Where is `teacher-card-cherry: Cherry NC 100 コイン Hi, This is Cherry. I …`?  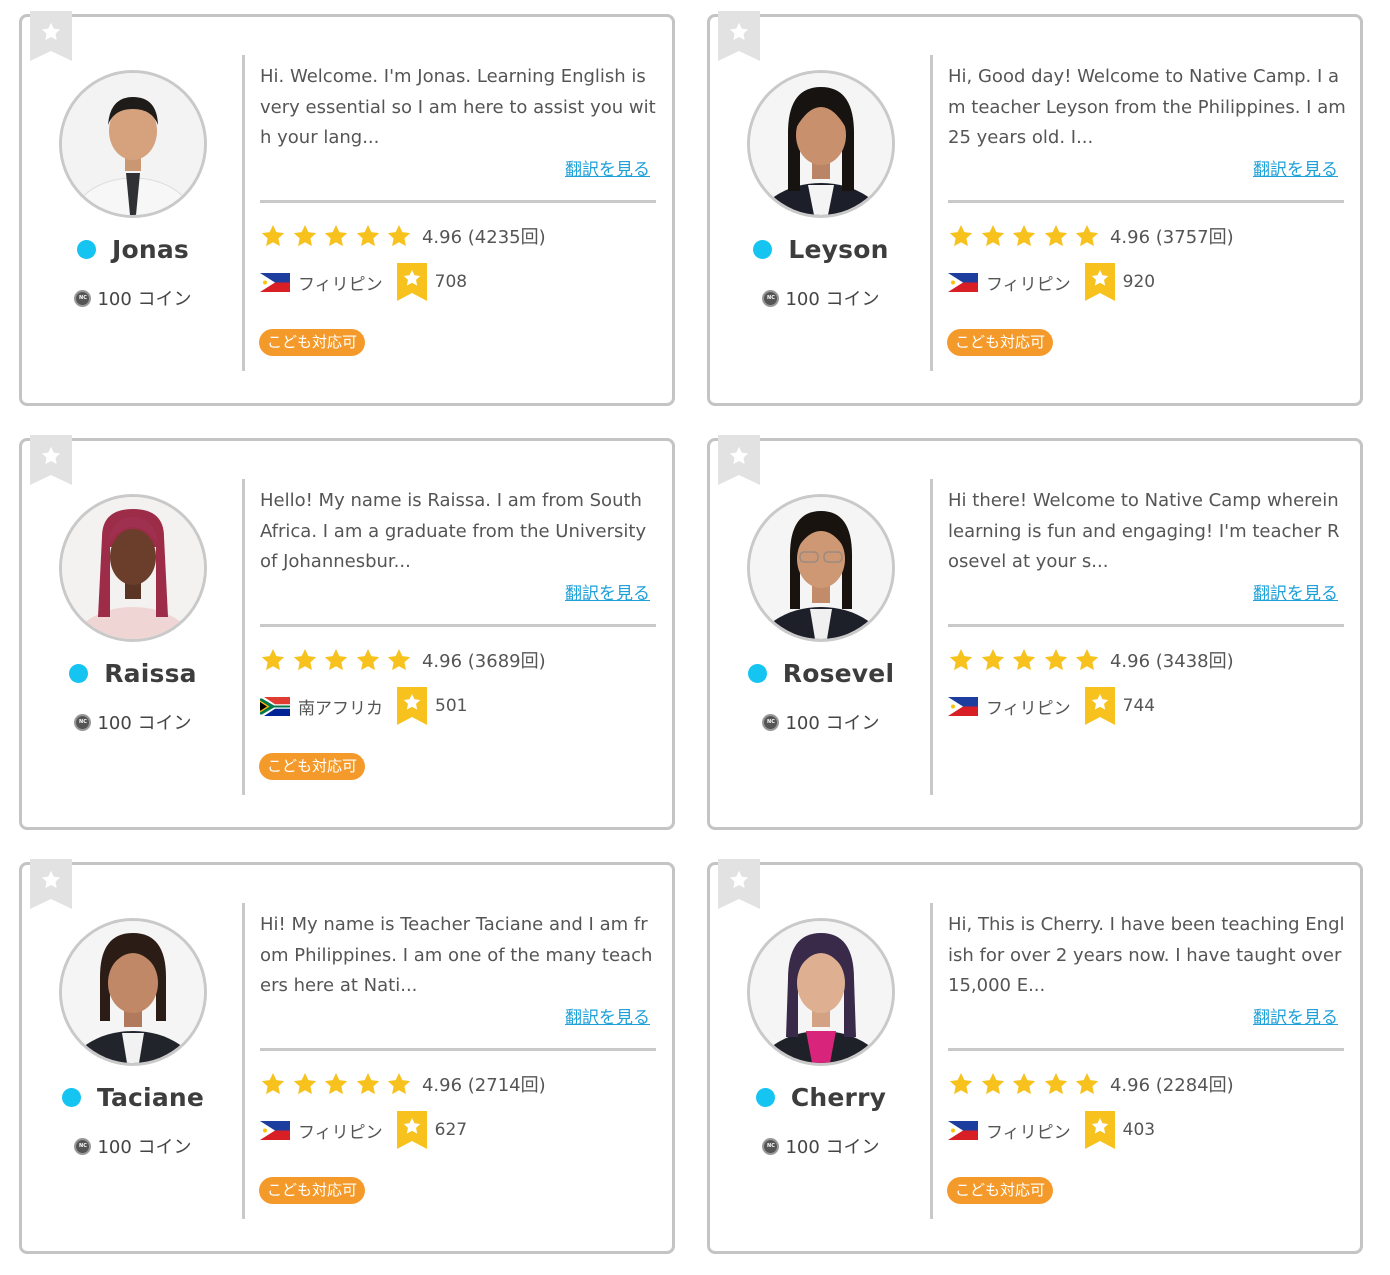 teacher-card-cherry: Cherry NC 100 コイン Hi, This is Cherry. I … is located at coordinates (1035, 1056).